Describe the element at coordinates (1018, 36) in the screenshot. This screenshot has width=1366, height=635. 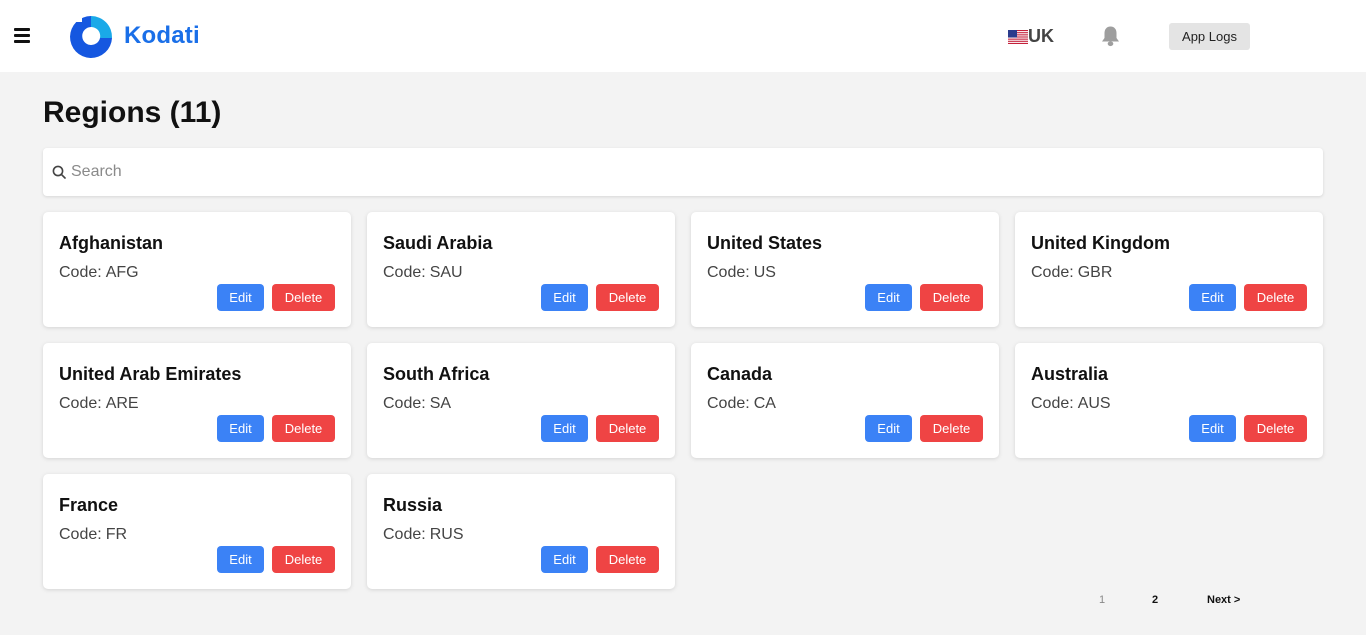
I see `us-flag-icon` at that location.